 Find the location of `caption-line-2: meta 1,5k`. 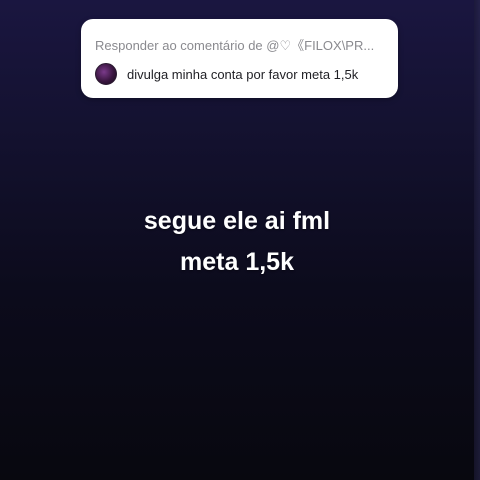

caption-line-2: meta 1,5k is located at coordinates (237, 262).